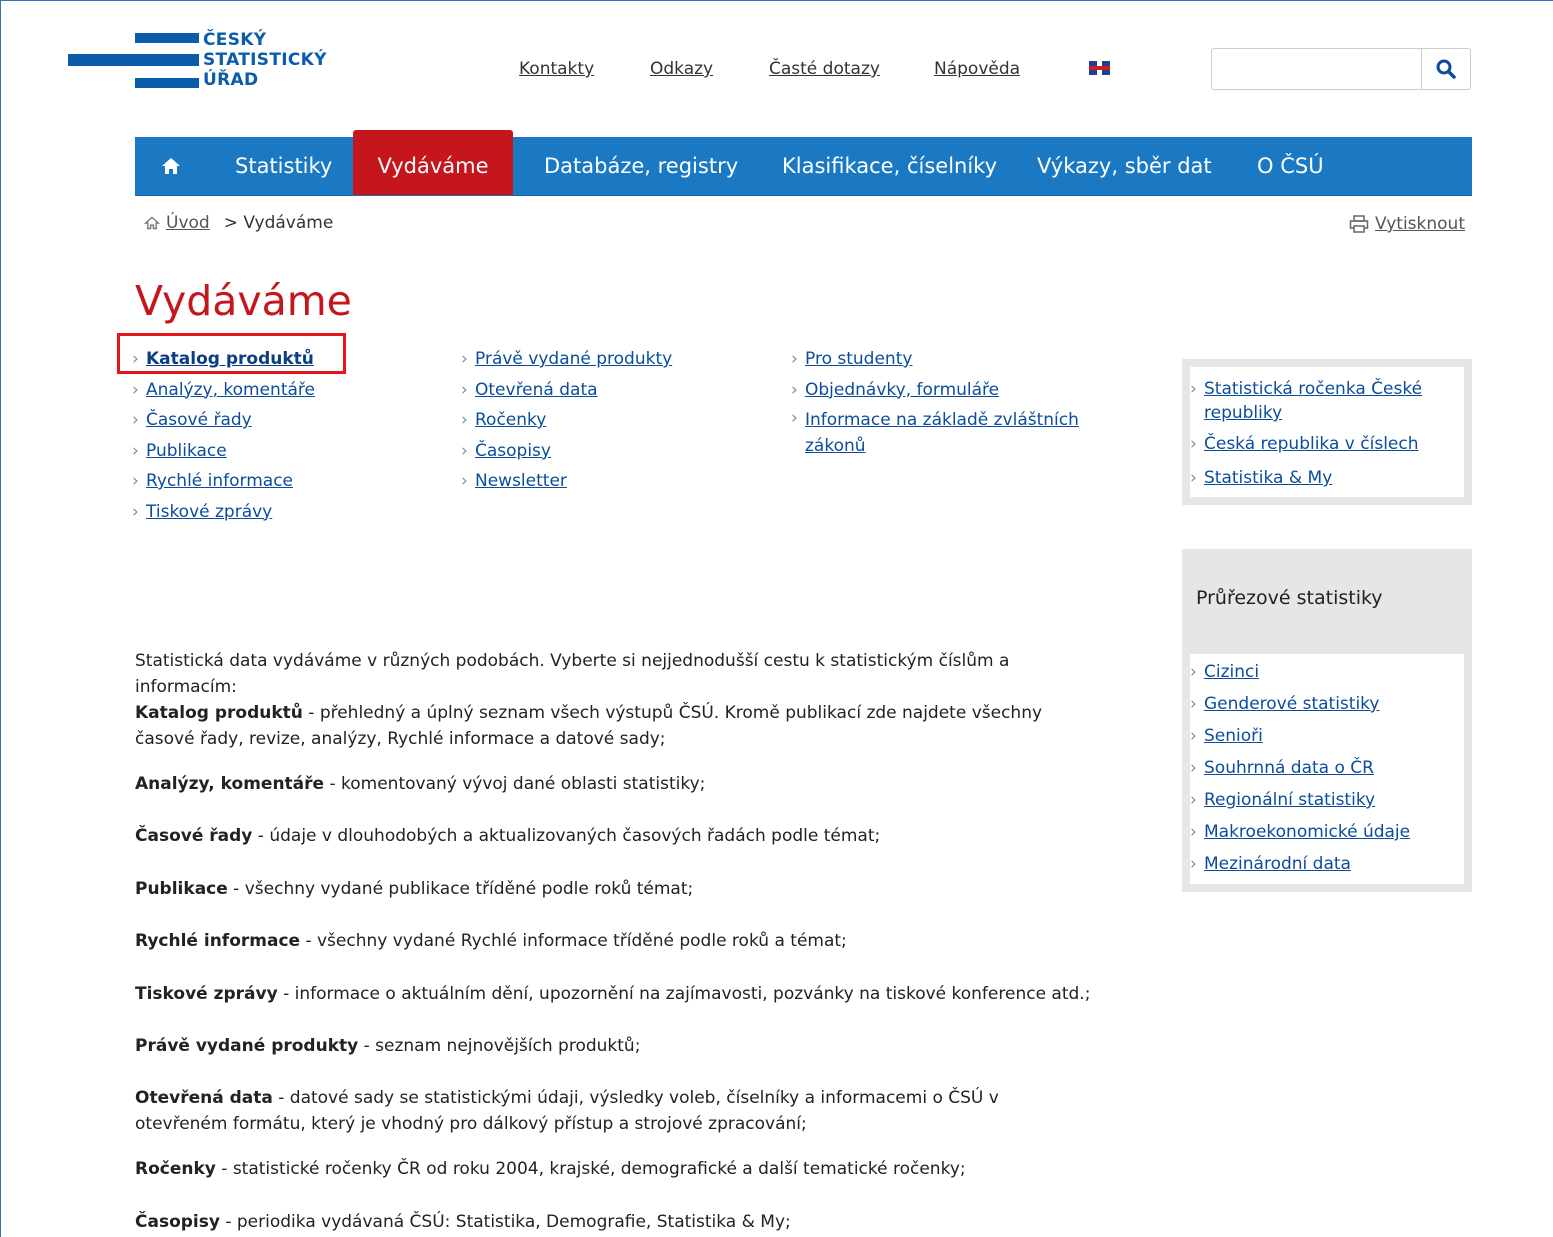  What do you see at coordinates (1290, 166) in the screenshot?
I see `nav-item-o-csu: O ČSÚ` at bounding box center [1290, 166].